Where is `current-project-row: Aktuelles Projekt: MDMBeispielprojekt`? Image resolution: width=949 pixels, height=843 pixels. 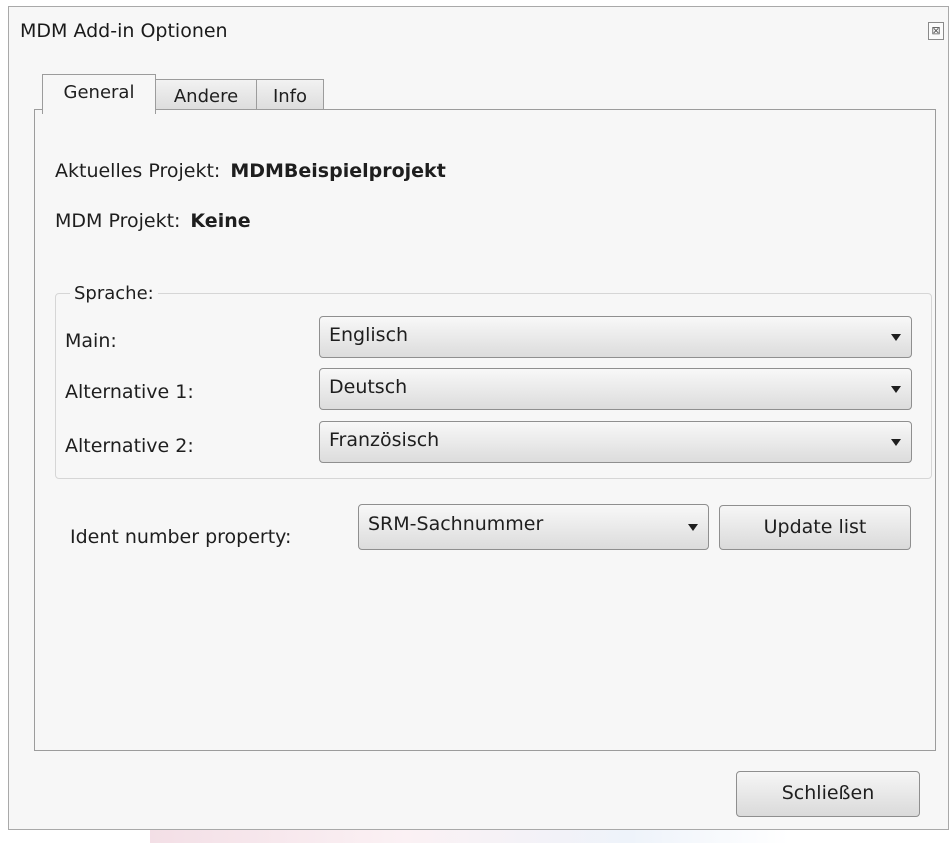 current-project-row: Aktuelles Projekt: MDMBeispielprojekt is located at coordinates (250, 171).